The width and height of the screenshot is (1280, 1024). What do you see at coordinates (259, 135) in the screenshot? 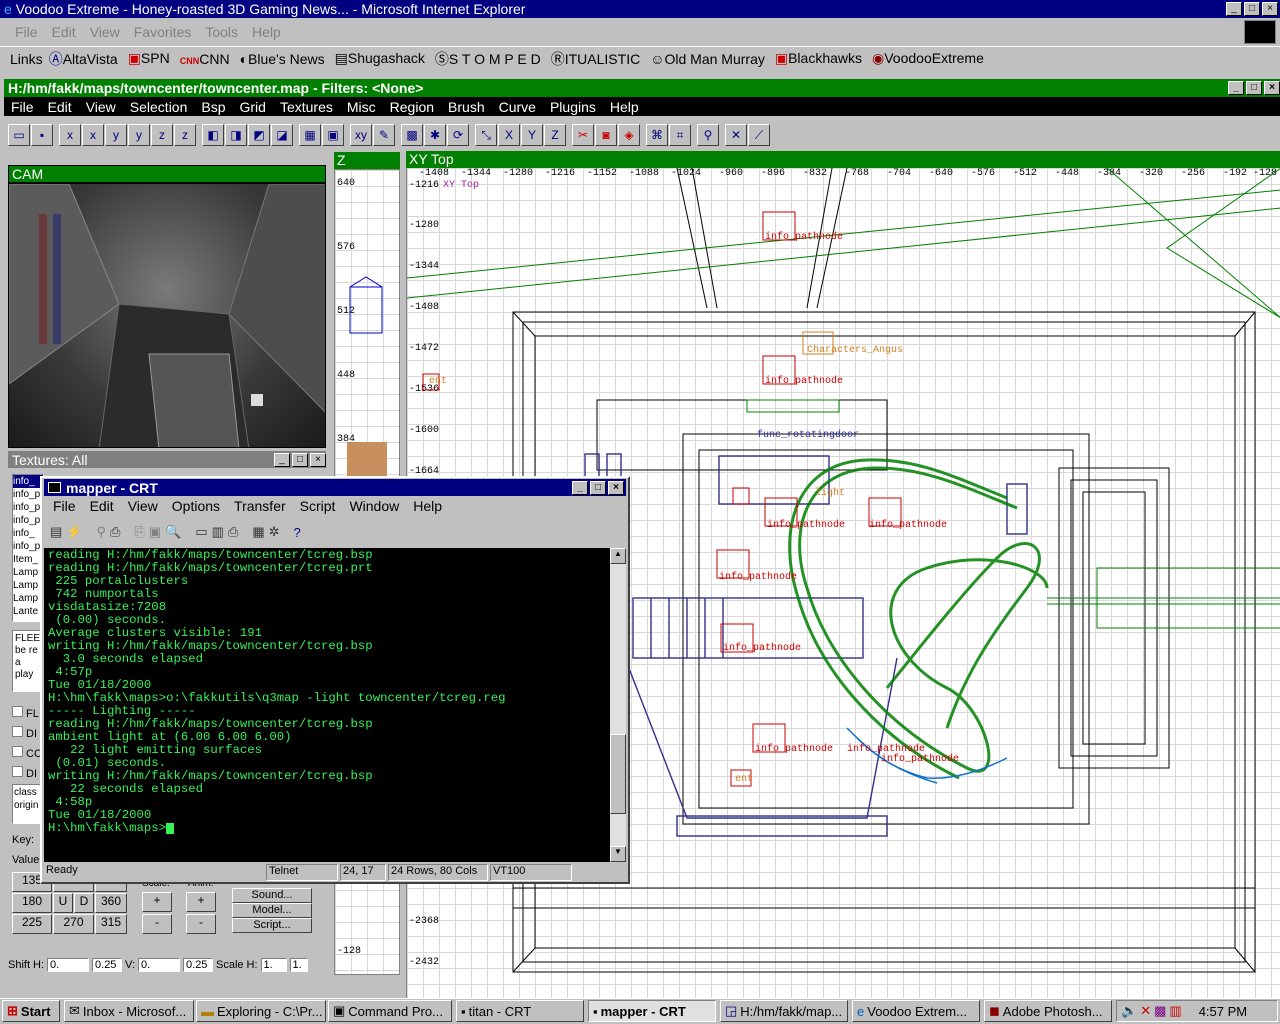
I see `select-partial-icon: ◩` at bounding box center [259, 135].